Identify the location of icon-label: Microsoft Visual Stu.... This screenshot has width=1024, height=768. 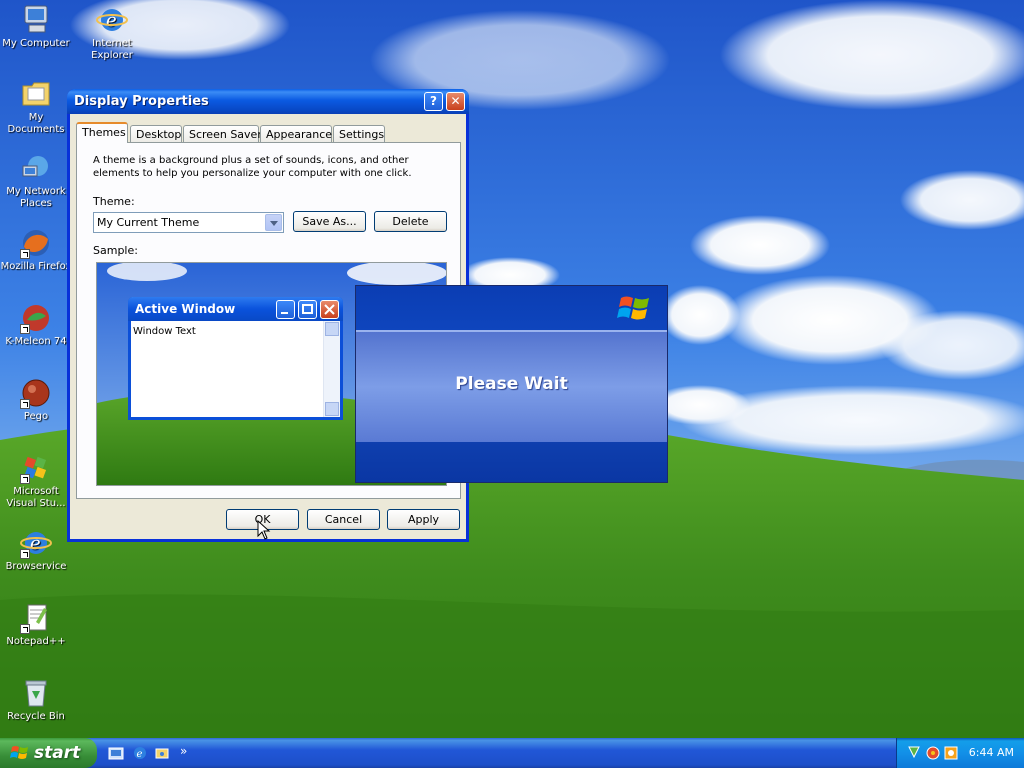
(36, 497).